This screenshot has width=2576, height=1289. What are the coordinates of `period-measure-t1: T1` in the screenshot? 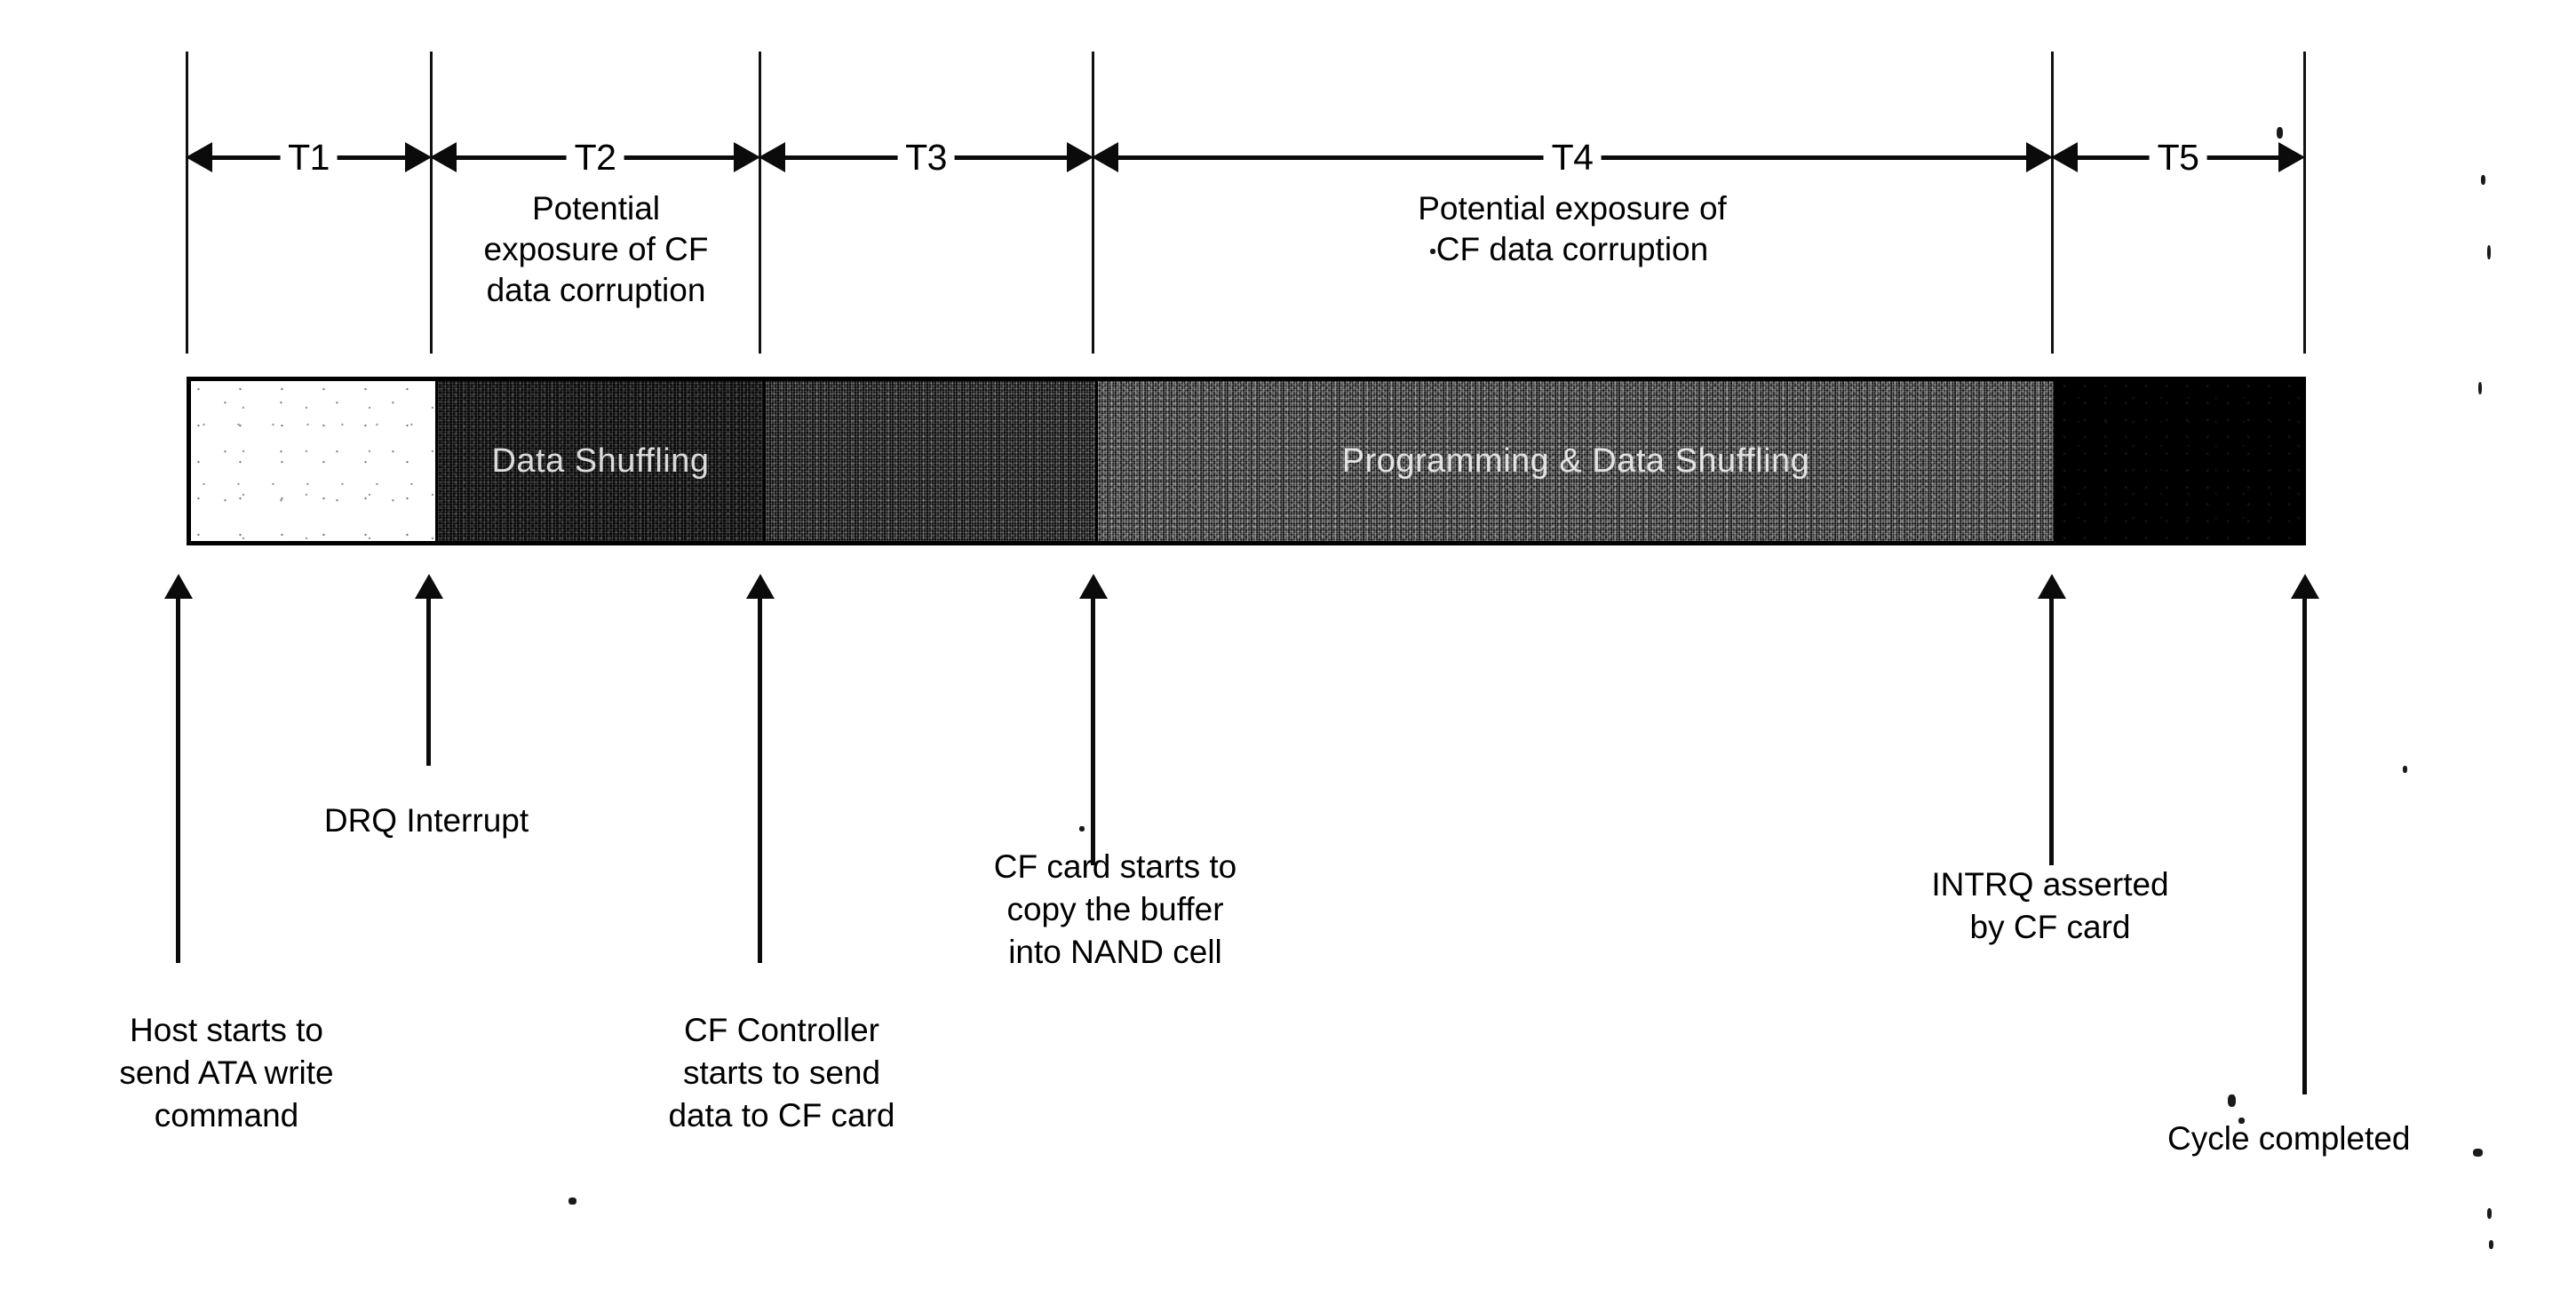 It's located at (309, 157).